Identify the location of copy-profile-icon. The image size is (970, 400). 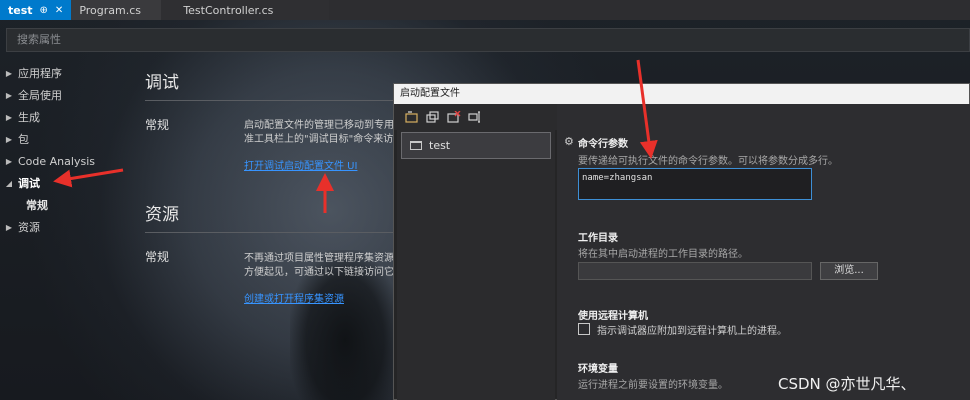
(432, 117).